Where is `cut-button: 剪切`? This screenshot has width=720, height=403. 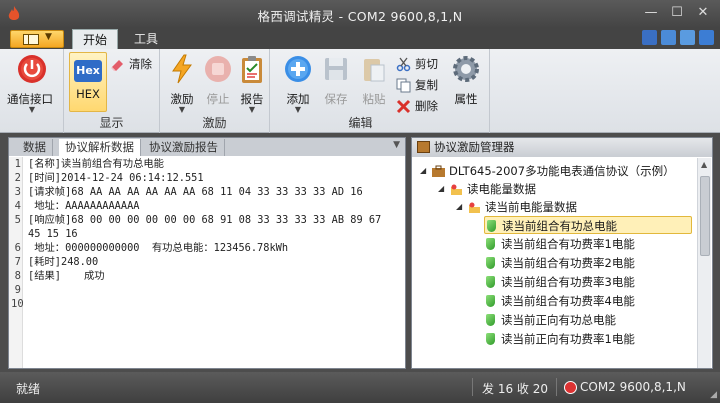 cut-button: 剪切 is located at coordinates (417, 64).